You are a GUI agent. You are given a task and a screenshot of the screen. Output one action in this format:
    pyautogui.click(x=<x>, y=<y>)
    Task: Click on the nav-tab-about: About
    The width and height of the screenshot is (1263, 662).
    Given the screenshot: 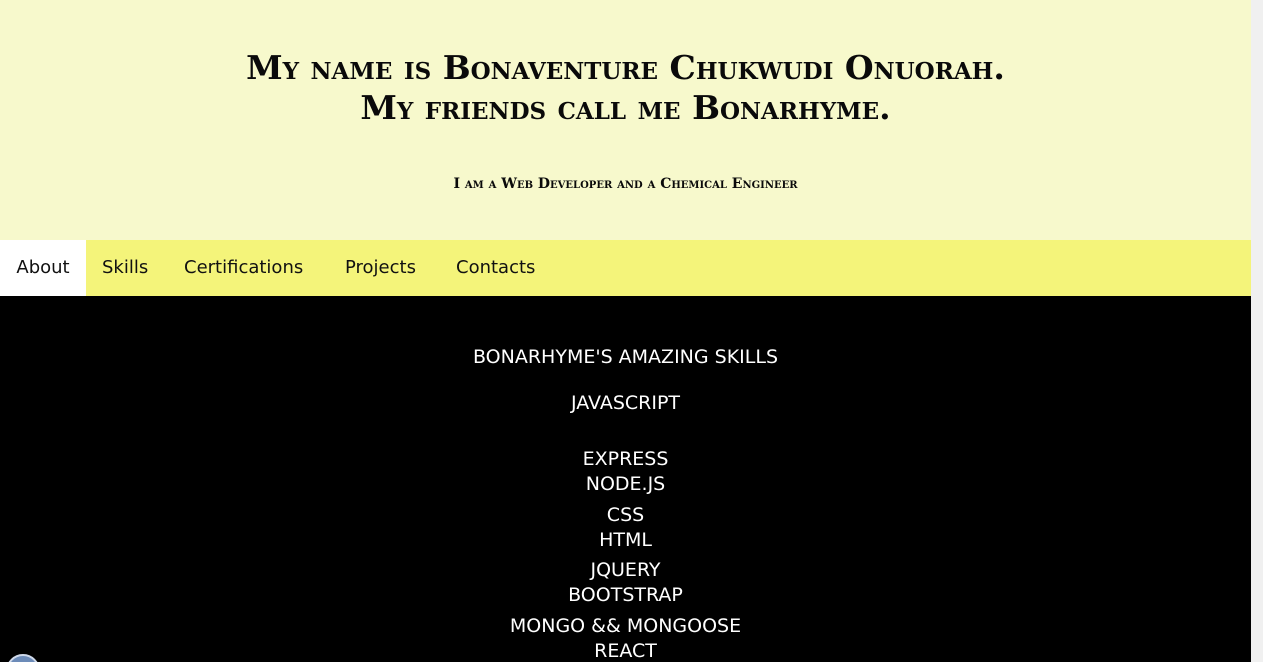 What is the action you would take?
    pyautogui.click(x=43, y=268)
    